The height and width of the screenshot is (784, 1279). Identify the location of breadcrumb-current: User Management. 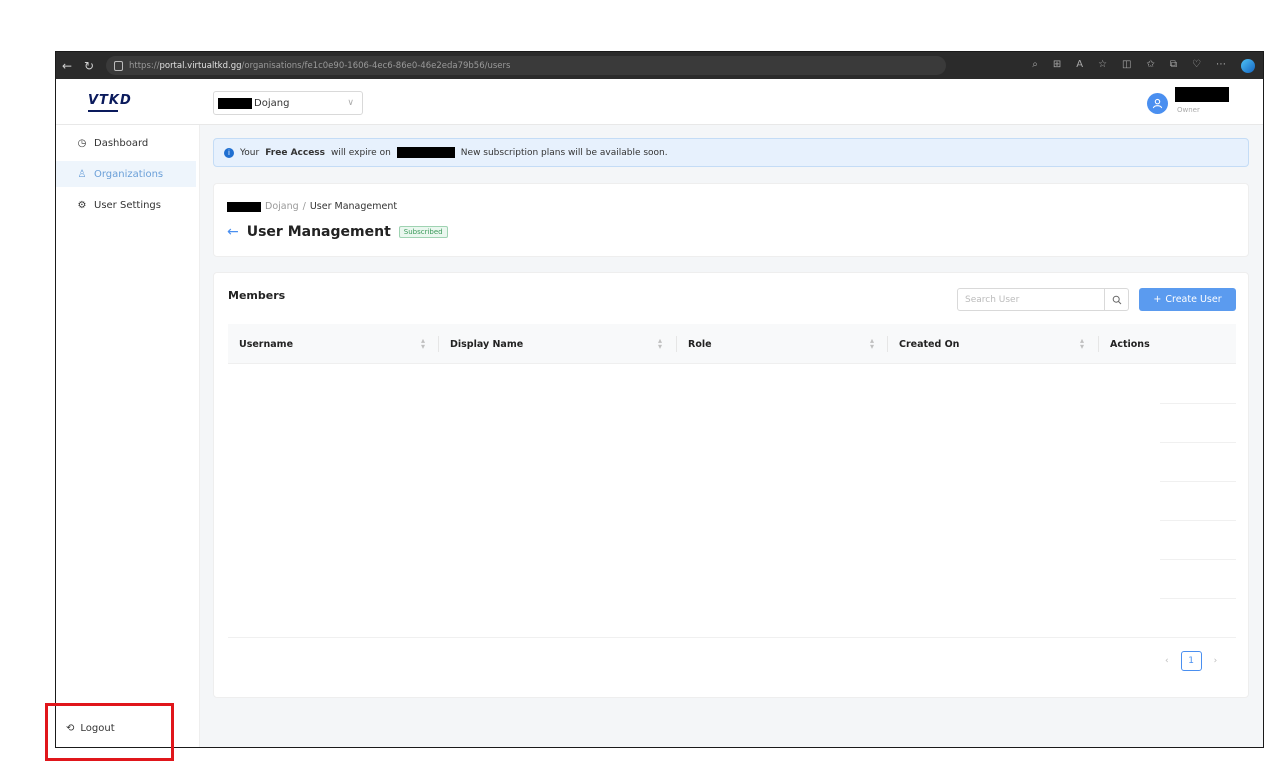
(353, 206).